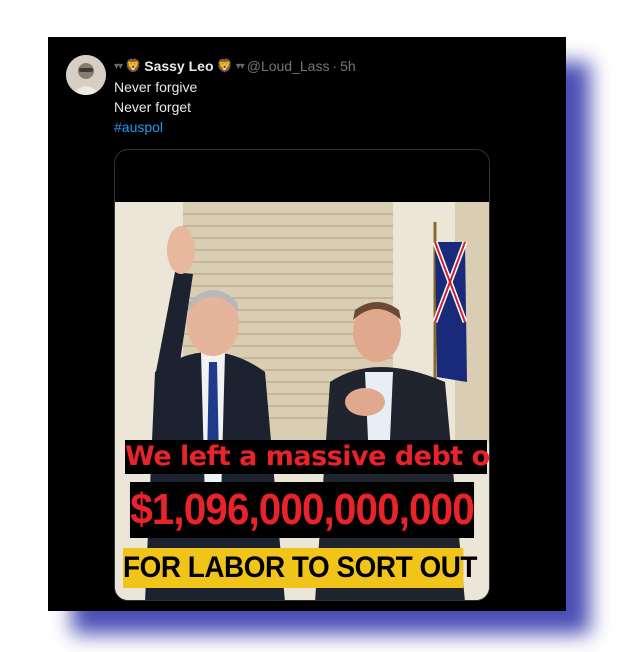 Image resolution: width=624 pixels, height=652 pixels. What do you see at coordinates (300, 568) in the screenshot?
I see `meme-caption-bottom: FOR LABOR TO SORT OUT` at bounding box center [300, 568].